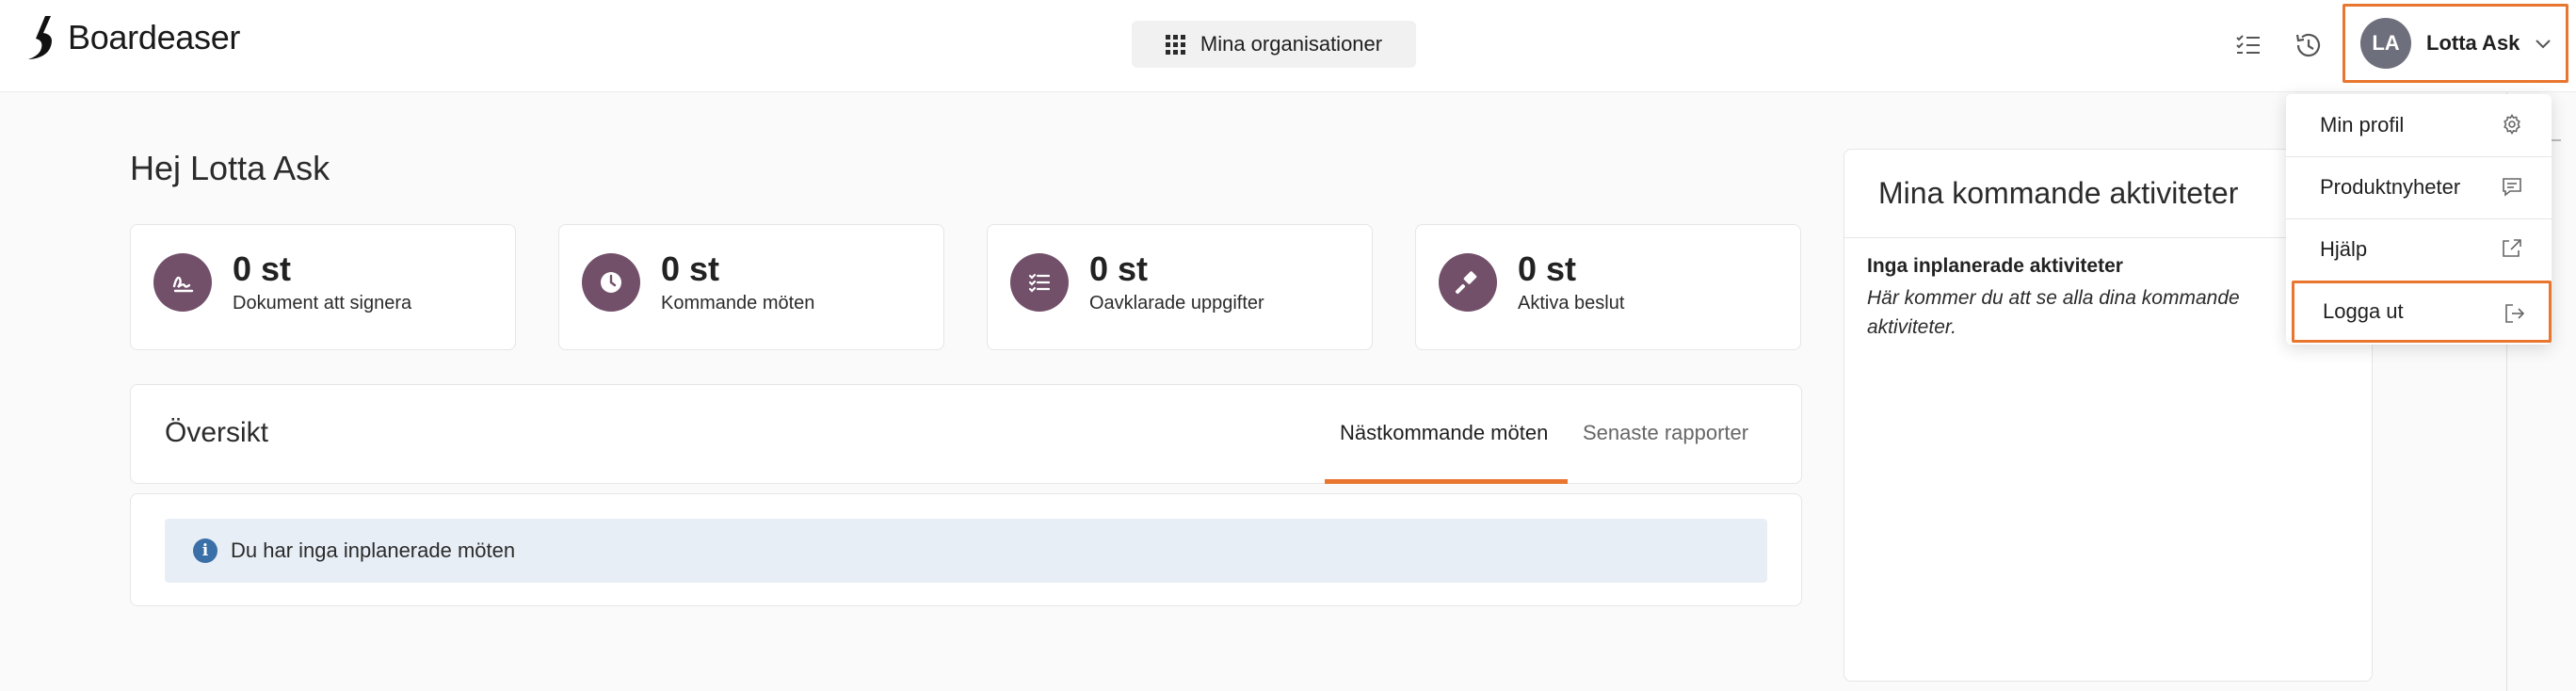 This screenshot has height=691, width=2576. What do you see at coordinates (2363, 311) in the screenshot?
I see `menu-item-label: Logga ut` at bounding box center [2363, 311].